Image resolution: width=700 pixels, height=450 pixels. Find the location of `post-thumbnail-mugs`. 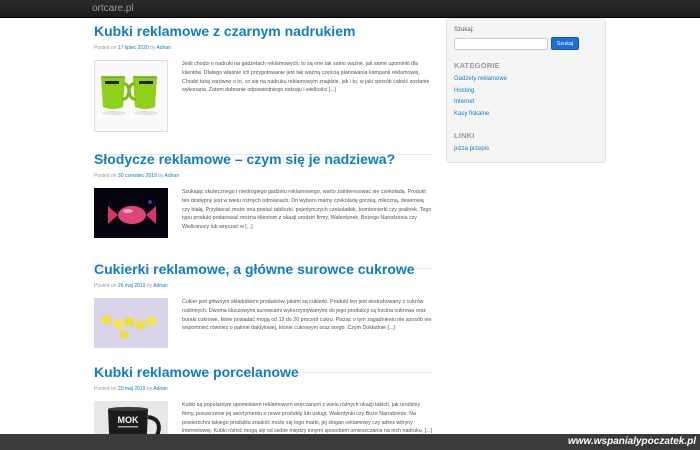

post-thumbnail-mugs is located at coordinates (131, 96).